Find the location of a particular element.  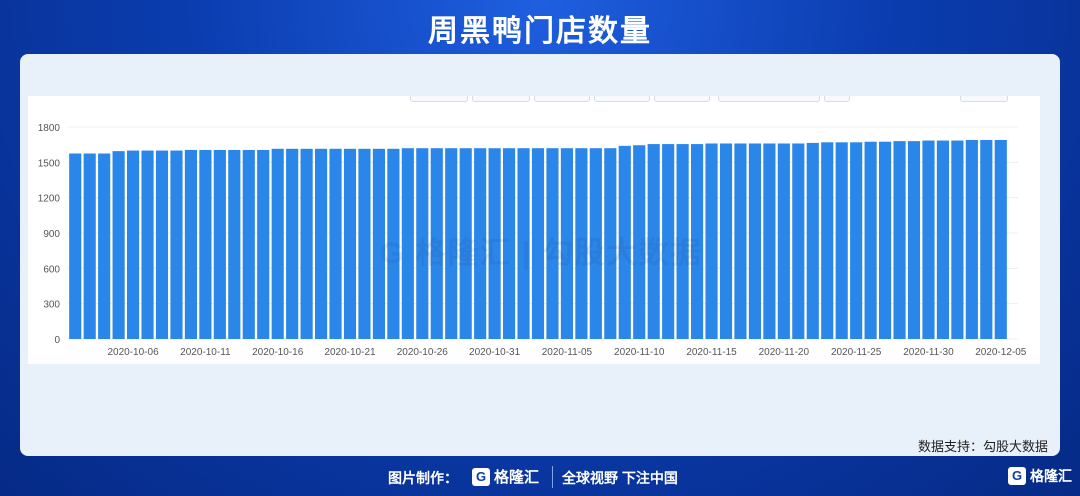

source-label: 数据支持：勾股大数据 is located at coordinates (982, 446).